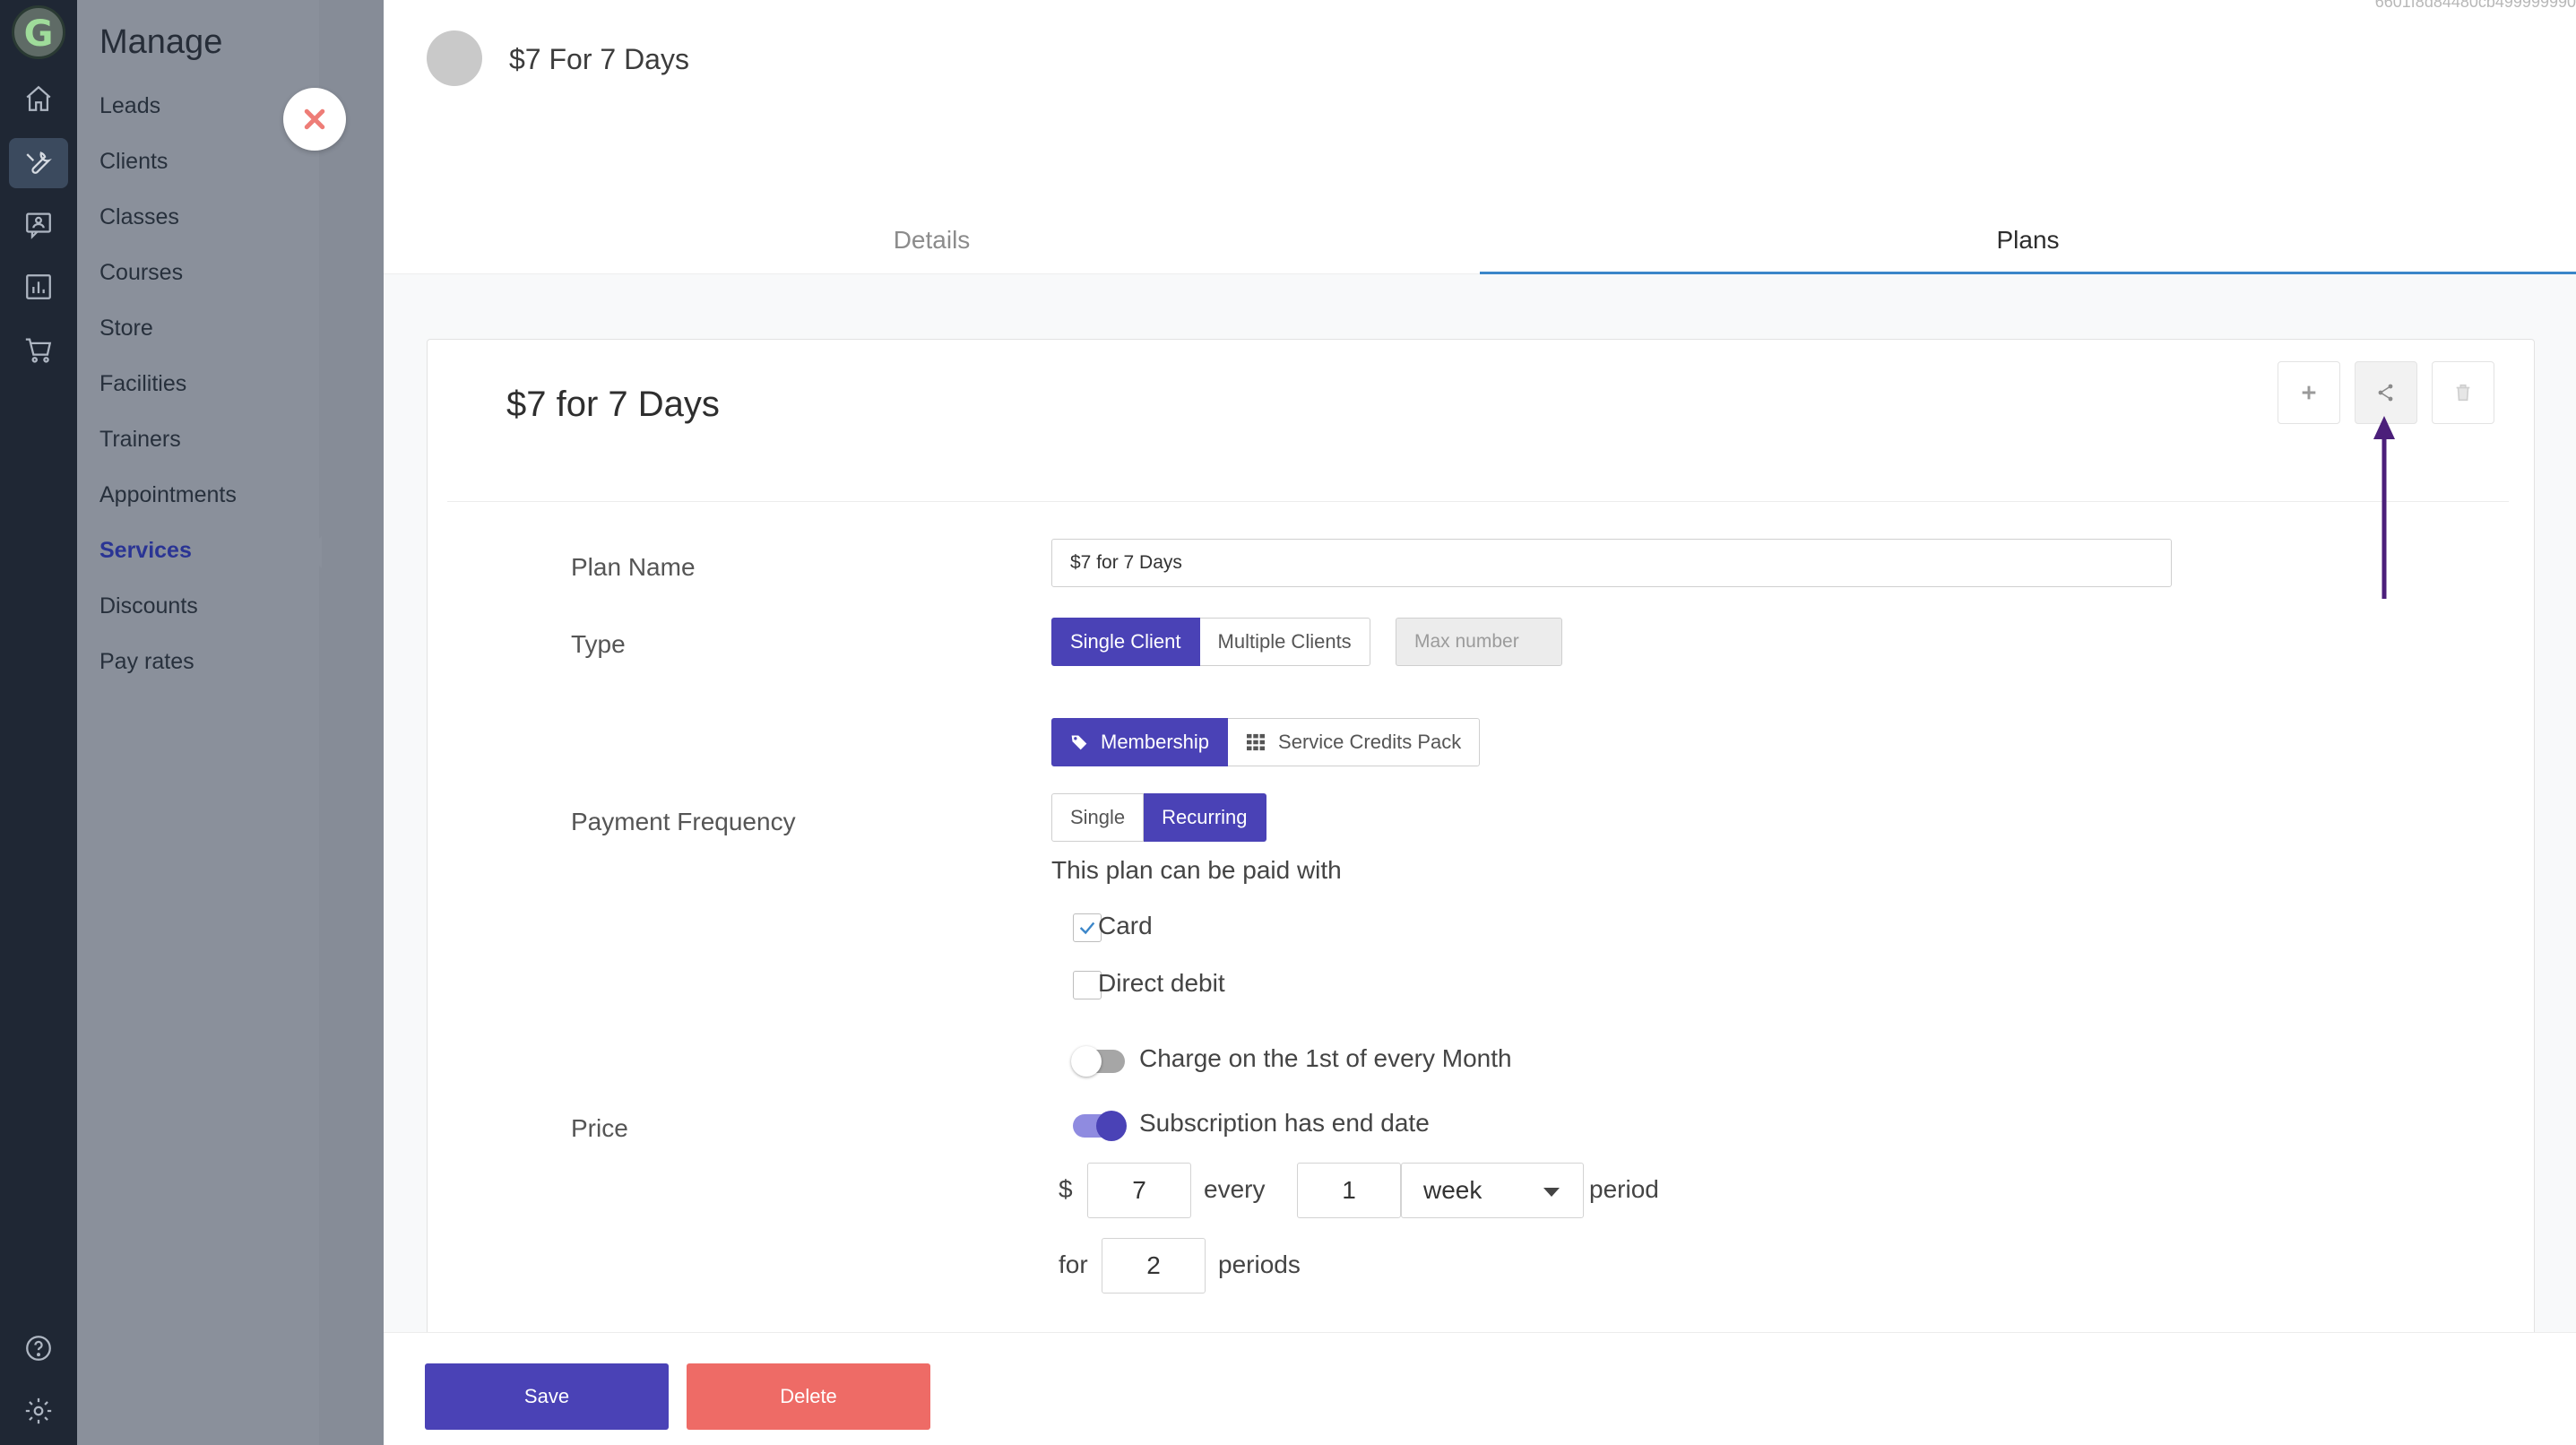 Image resolution: width=2576 pixels, height=1445 pixels. What do you see at coordinates (808, 1396) in the screenshot?
I see `delete-button: Delete` at bounding box center [808, 1396].